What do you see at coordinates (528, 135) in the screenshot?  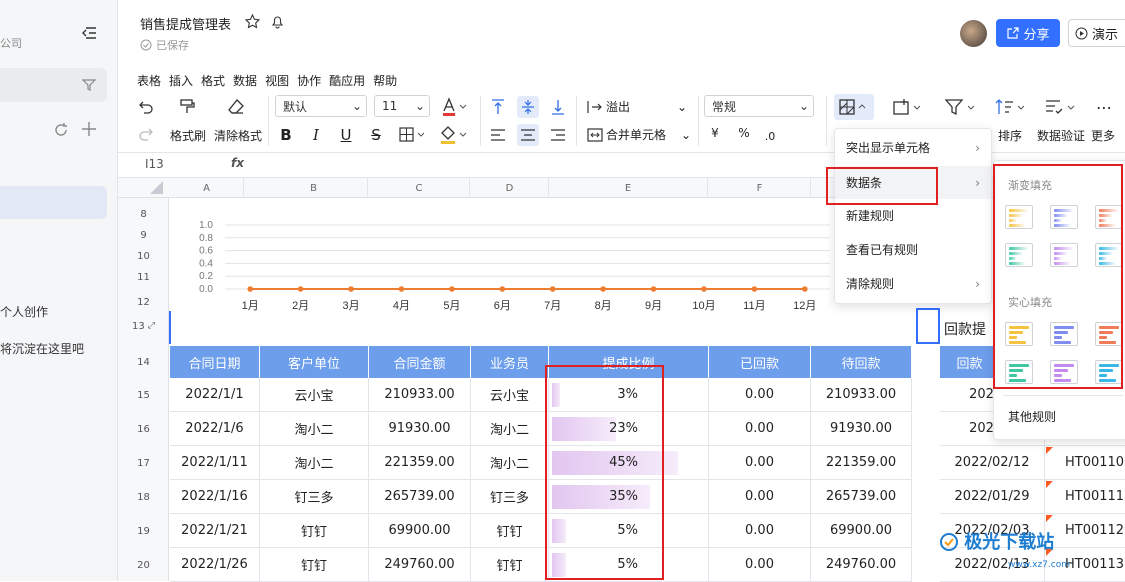 I see `align-center-icon` at bounding box center [528, 135].